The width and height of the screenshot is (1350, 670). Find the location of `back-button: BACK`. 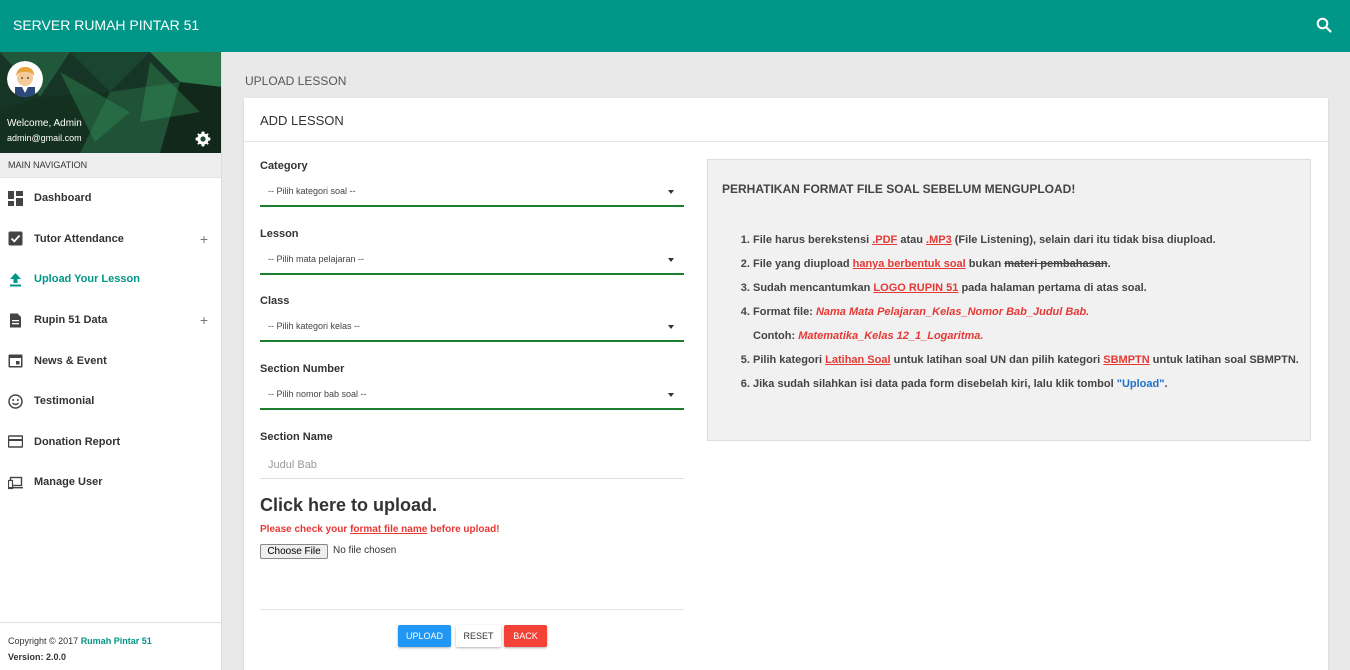

back-button: BACK is located at coordinates (525, 636).